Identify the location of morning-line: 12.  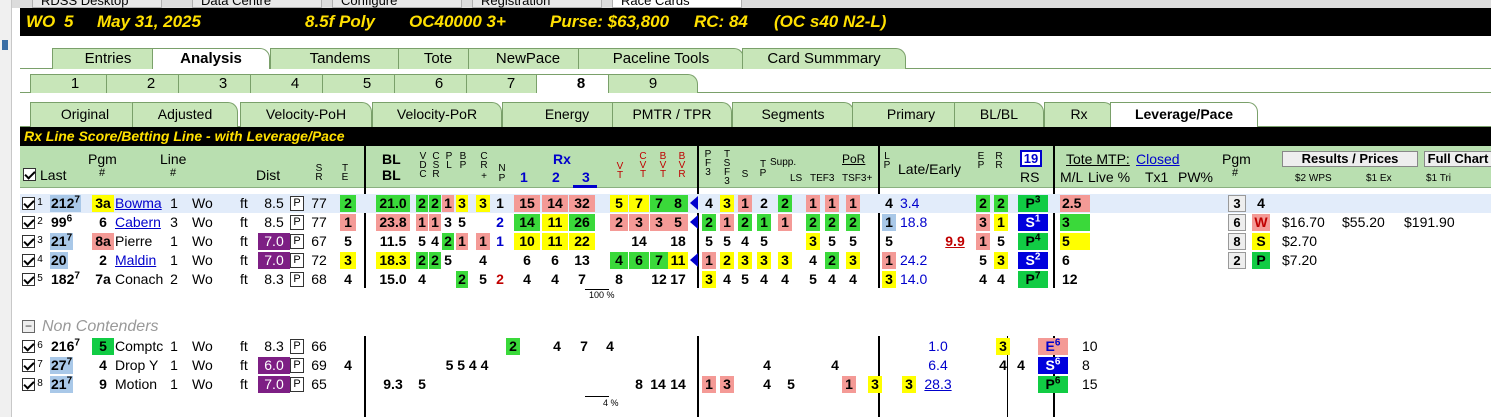
(1070, 279).